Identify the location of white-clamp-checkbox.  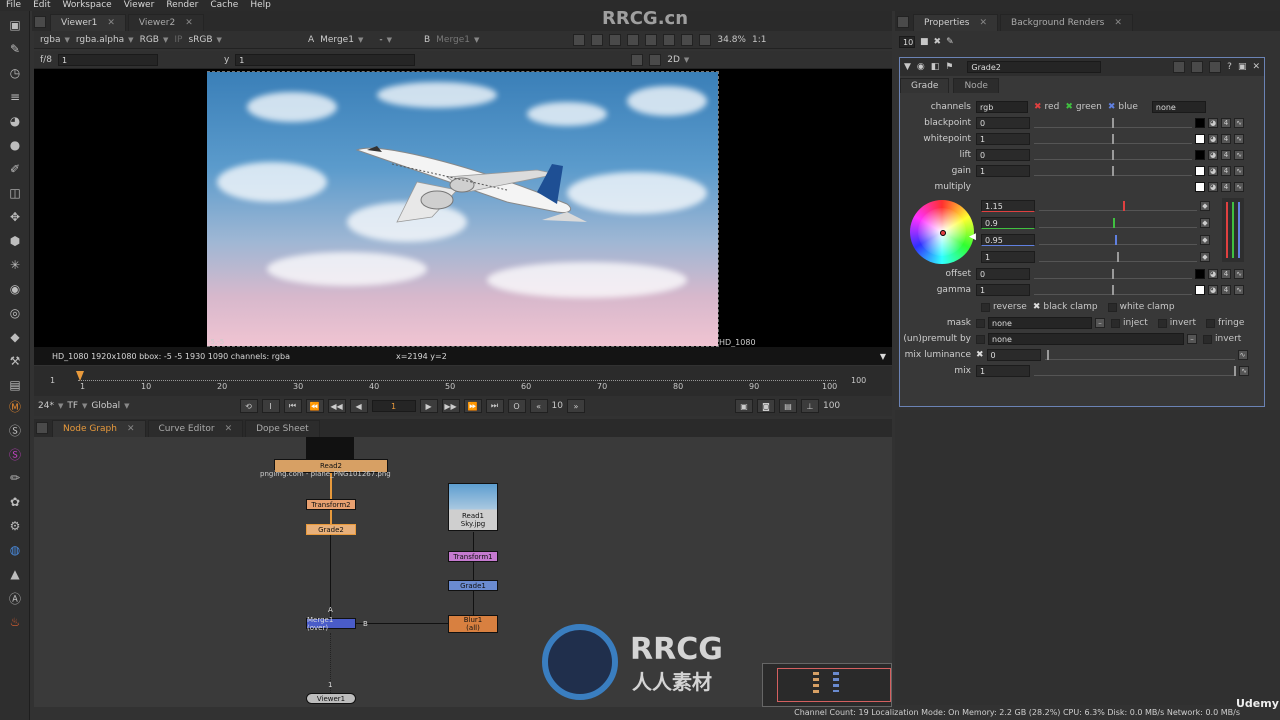
(1112, 307).